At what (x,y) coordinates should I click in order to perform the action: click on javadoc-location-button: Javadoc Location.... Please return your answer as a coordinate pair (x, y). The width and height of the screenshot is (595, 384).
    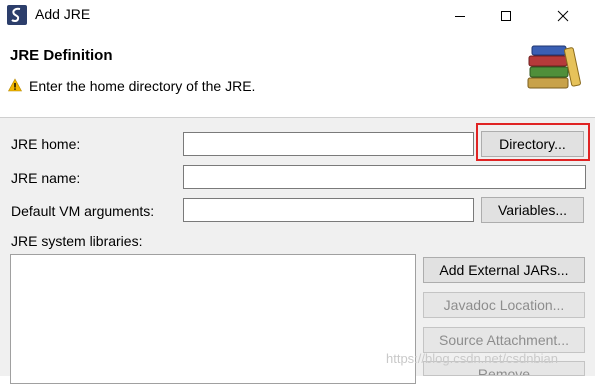
    Looking at the image, I should click on (504, 305).